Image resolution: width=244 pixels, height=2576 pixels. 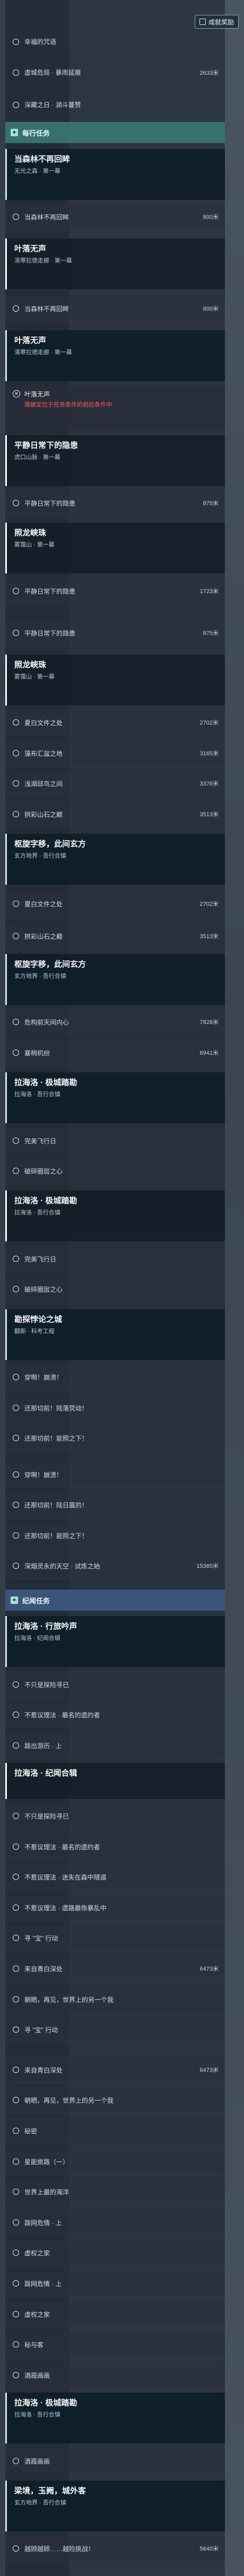 I want to click on section-title: 每行任务, so click(x=36, y=133).